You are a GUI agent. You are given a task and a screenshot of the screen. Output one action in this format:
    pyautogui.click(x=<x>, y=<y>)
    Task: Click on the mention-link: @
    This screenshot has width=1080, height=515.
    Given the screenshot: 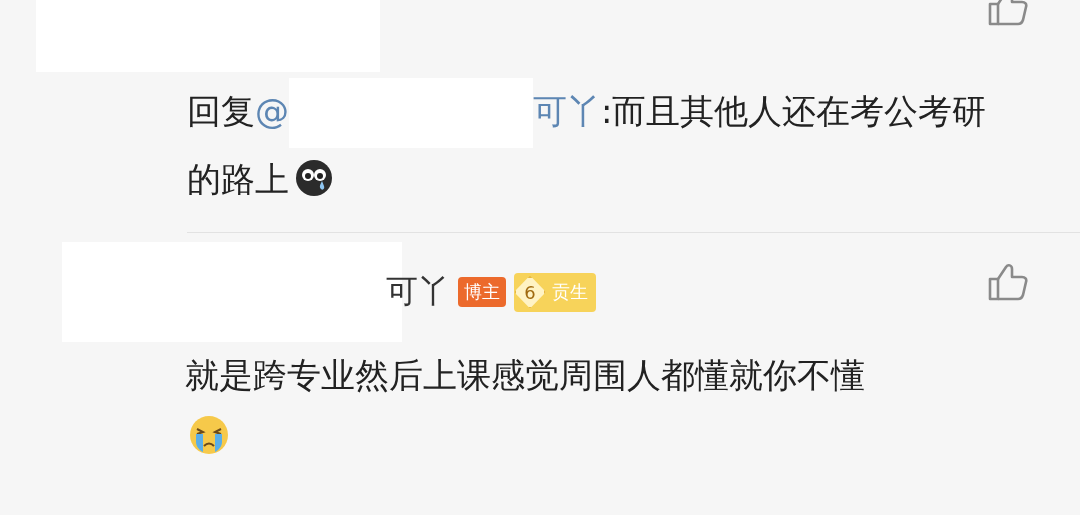 What is the action you would take?
    pyautogui.click(x=272, y=110)
    